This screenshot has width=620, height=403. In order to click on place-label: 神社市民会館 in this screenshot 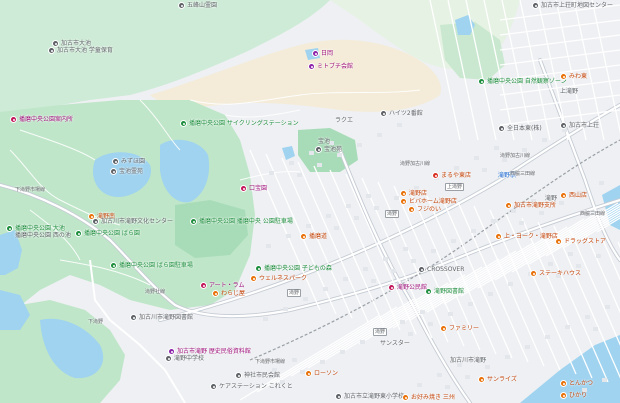, I will do `click(262, 375)`.